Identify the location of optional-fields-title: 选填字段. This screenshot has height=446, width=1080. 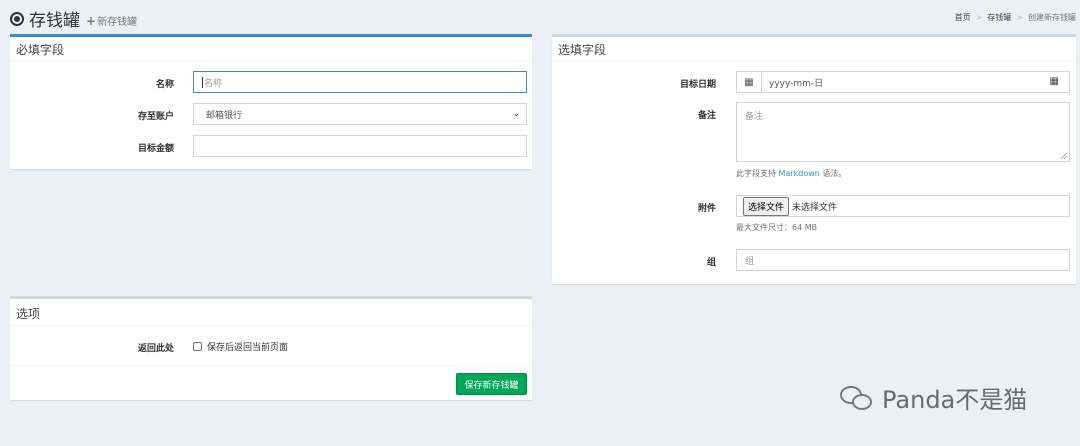
(814, 49).